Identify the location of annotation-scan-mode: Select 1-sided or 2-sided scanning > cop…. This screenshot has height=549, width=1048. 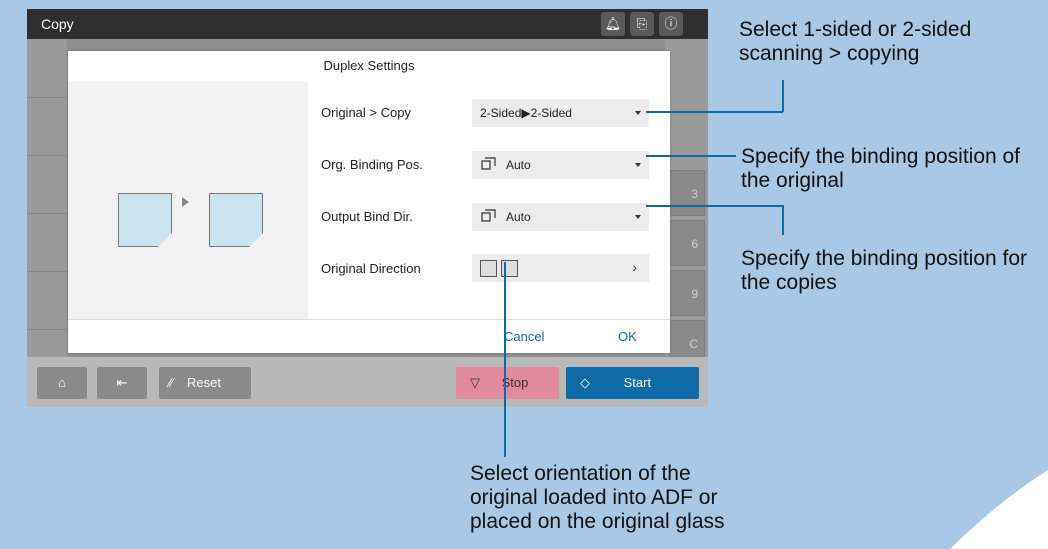
(855, 41).